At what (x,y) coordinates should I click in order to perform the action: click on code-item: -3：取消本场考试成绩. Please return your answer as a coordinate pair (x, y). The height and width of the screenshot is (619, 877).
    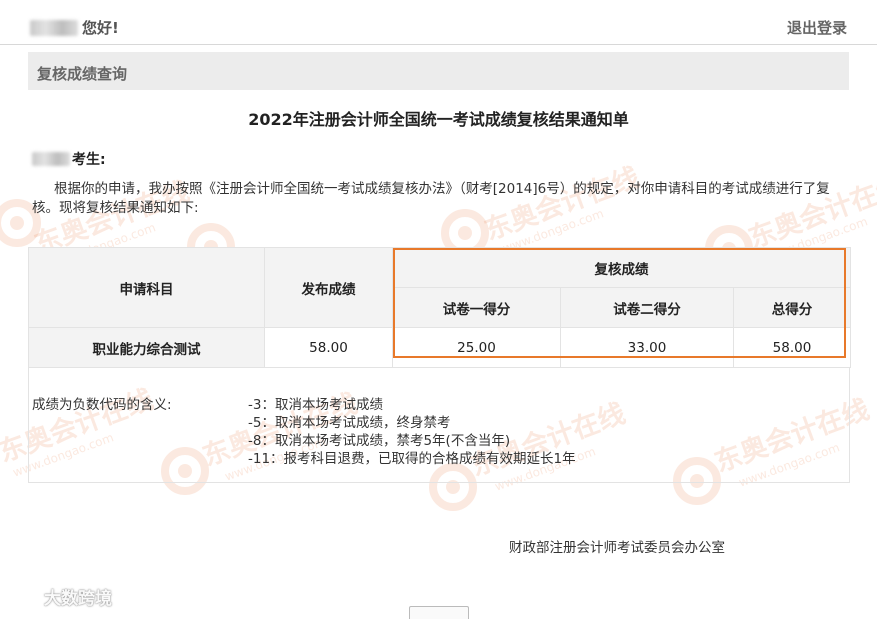
    Looking at the image, I should click on (315, 405).